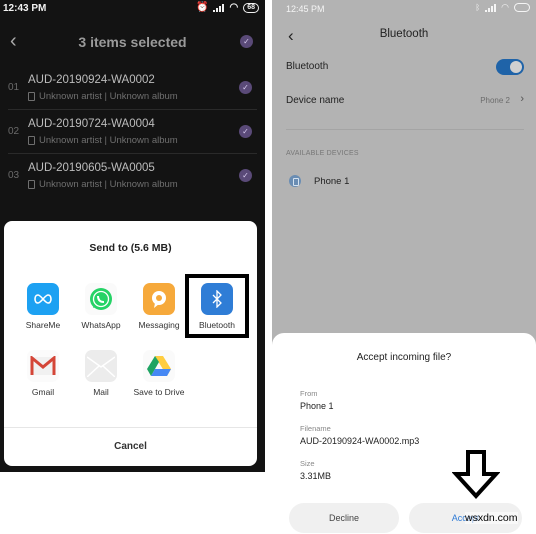 This screenshot has height=534, width=536. I want to click on share-app-messaging: Messaging, so click(159, 306).